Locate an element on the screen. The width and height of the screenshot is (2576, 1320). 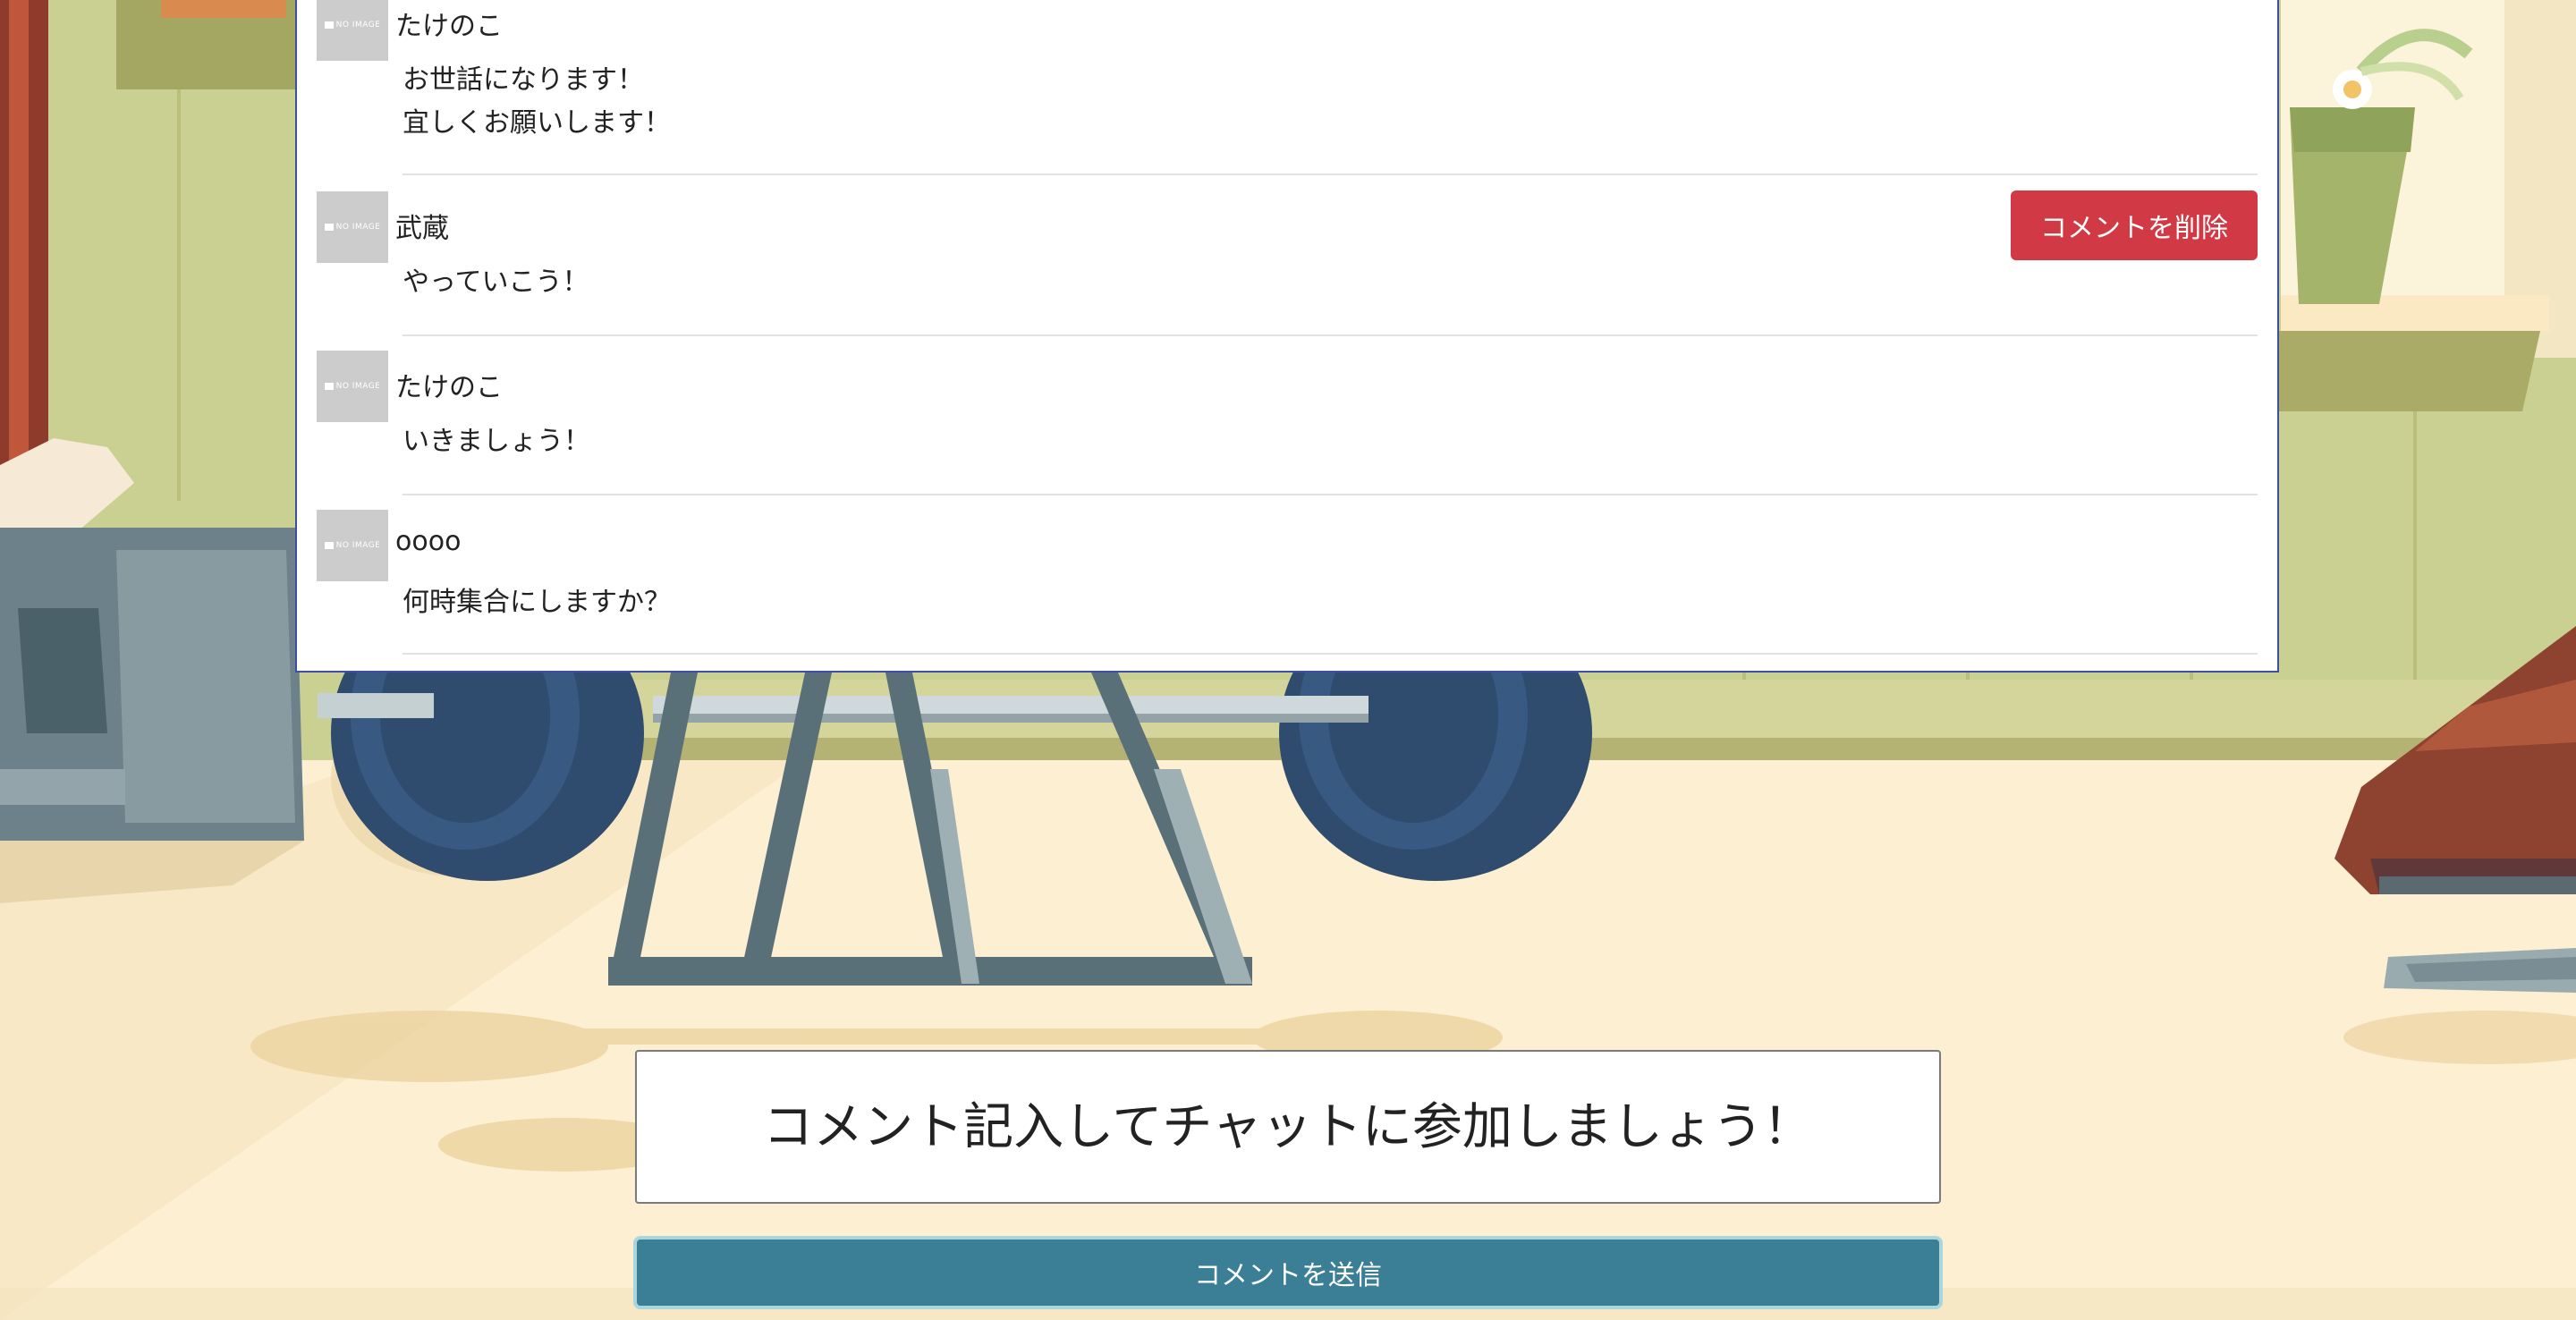
message-username: oooo is located at coordinates (428, 541).